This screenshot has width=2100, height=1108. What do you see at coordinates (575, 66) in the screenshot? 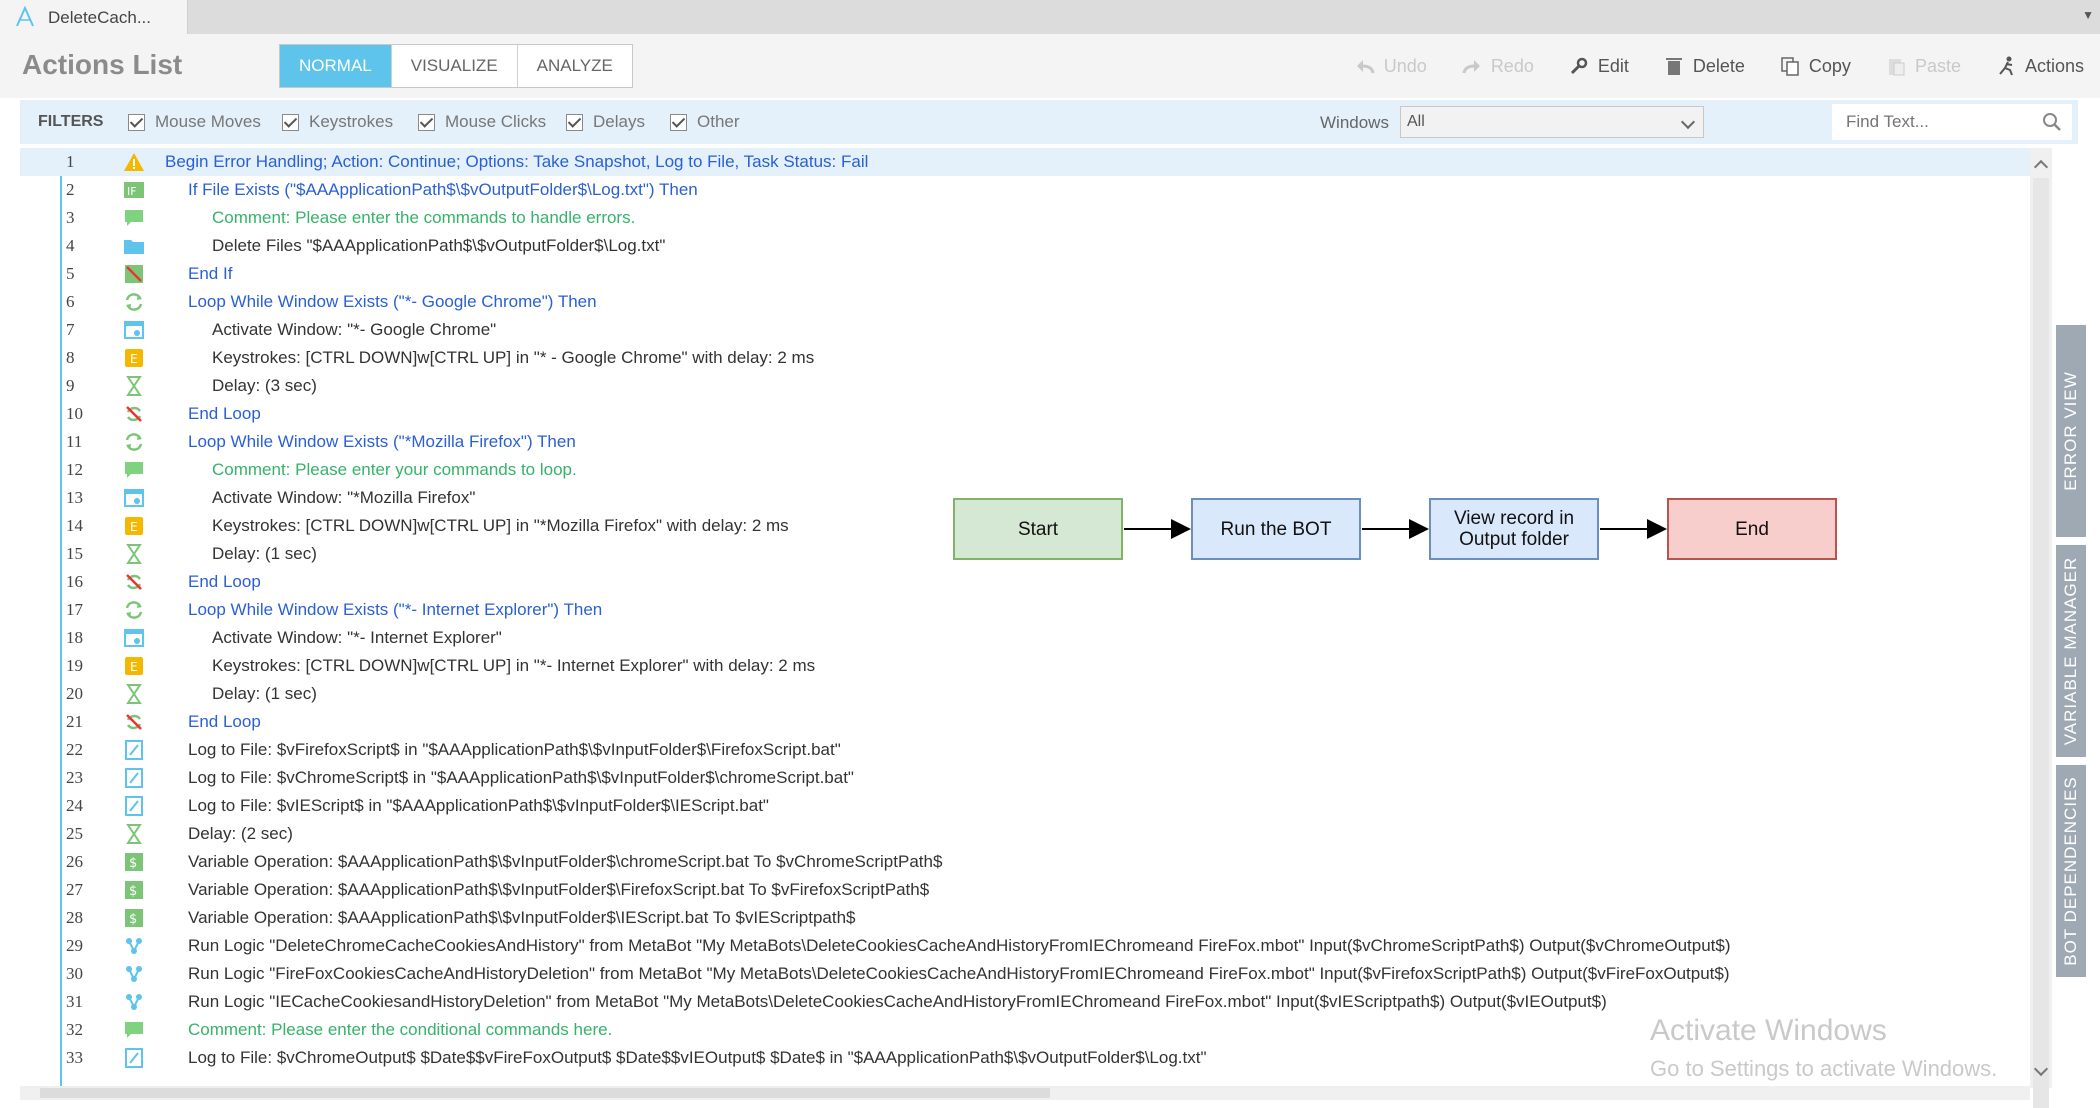
I see `mode-analyze-button: ANALYZE` at bounding box center [575, 66].